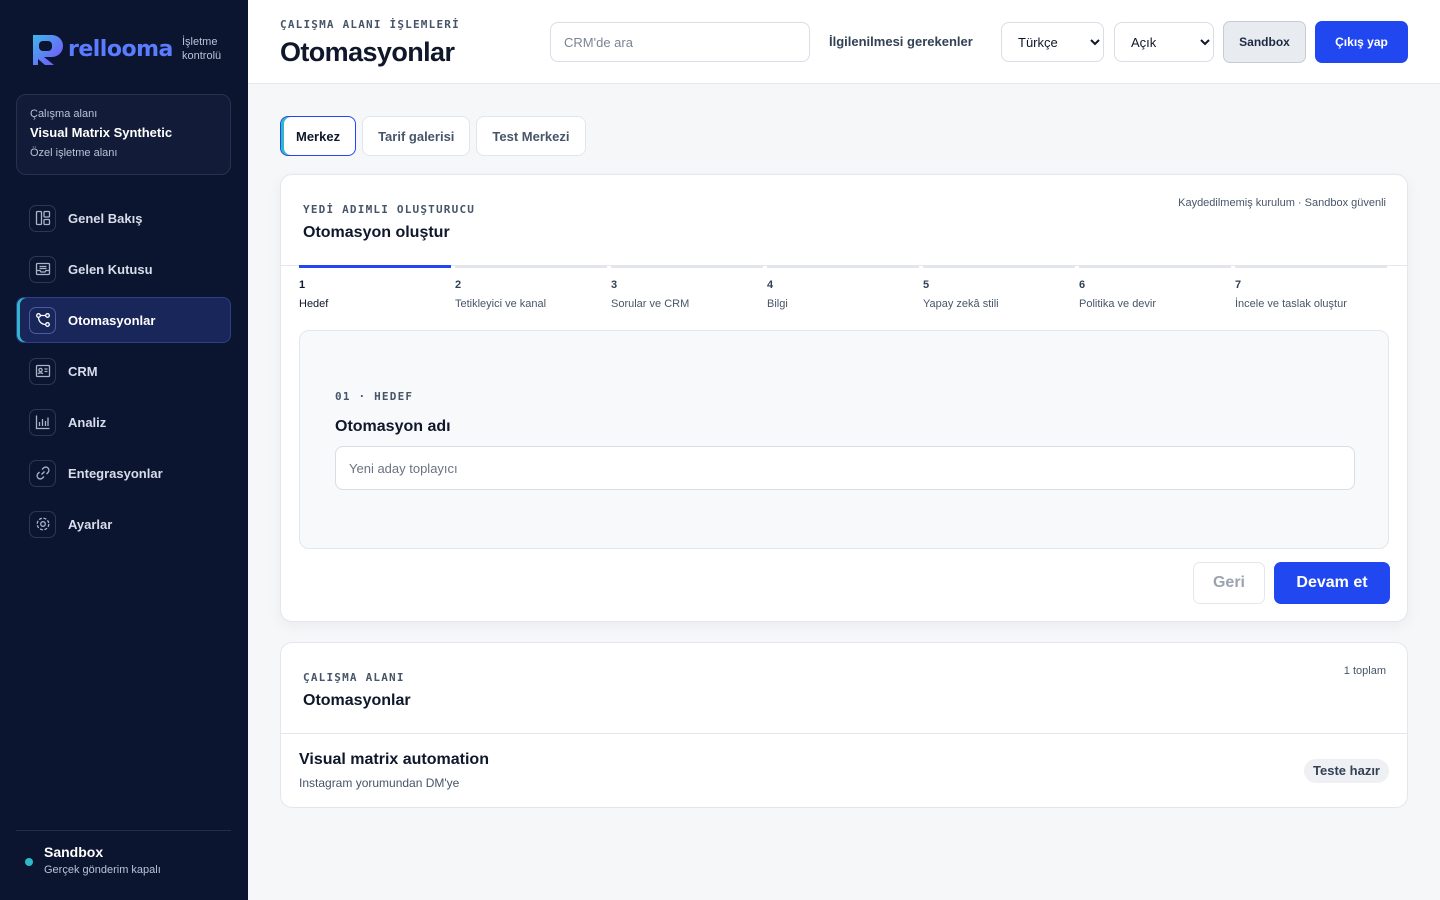 Image resolution: width=1440 pixels, height=900 pixels. I want to click on workspace-type: Özel işletme alanı, so click(74, 153).